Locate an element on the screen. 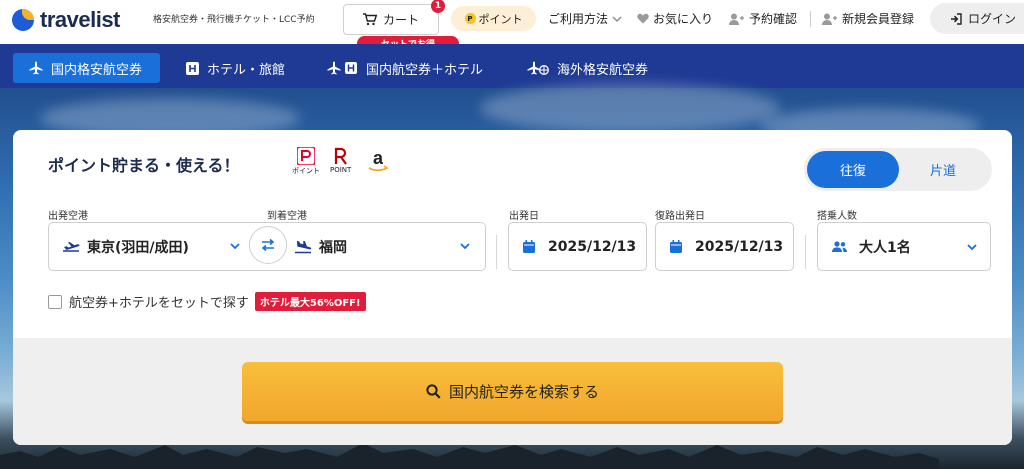  user-plus-icon is located at coordinates (829, 19).